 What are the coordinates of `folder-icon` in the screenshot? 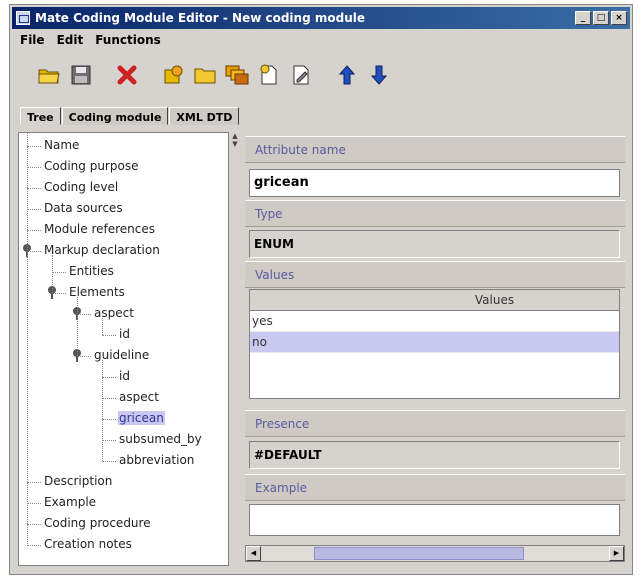 It's located at (205, 76).